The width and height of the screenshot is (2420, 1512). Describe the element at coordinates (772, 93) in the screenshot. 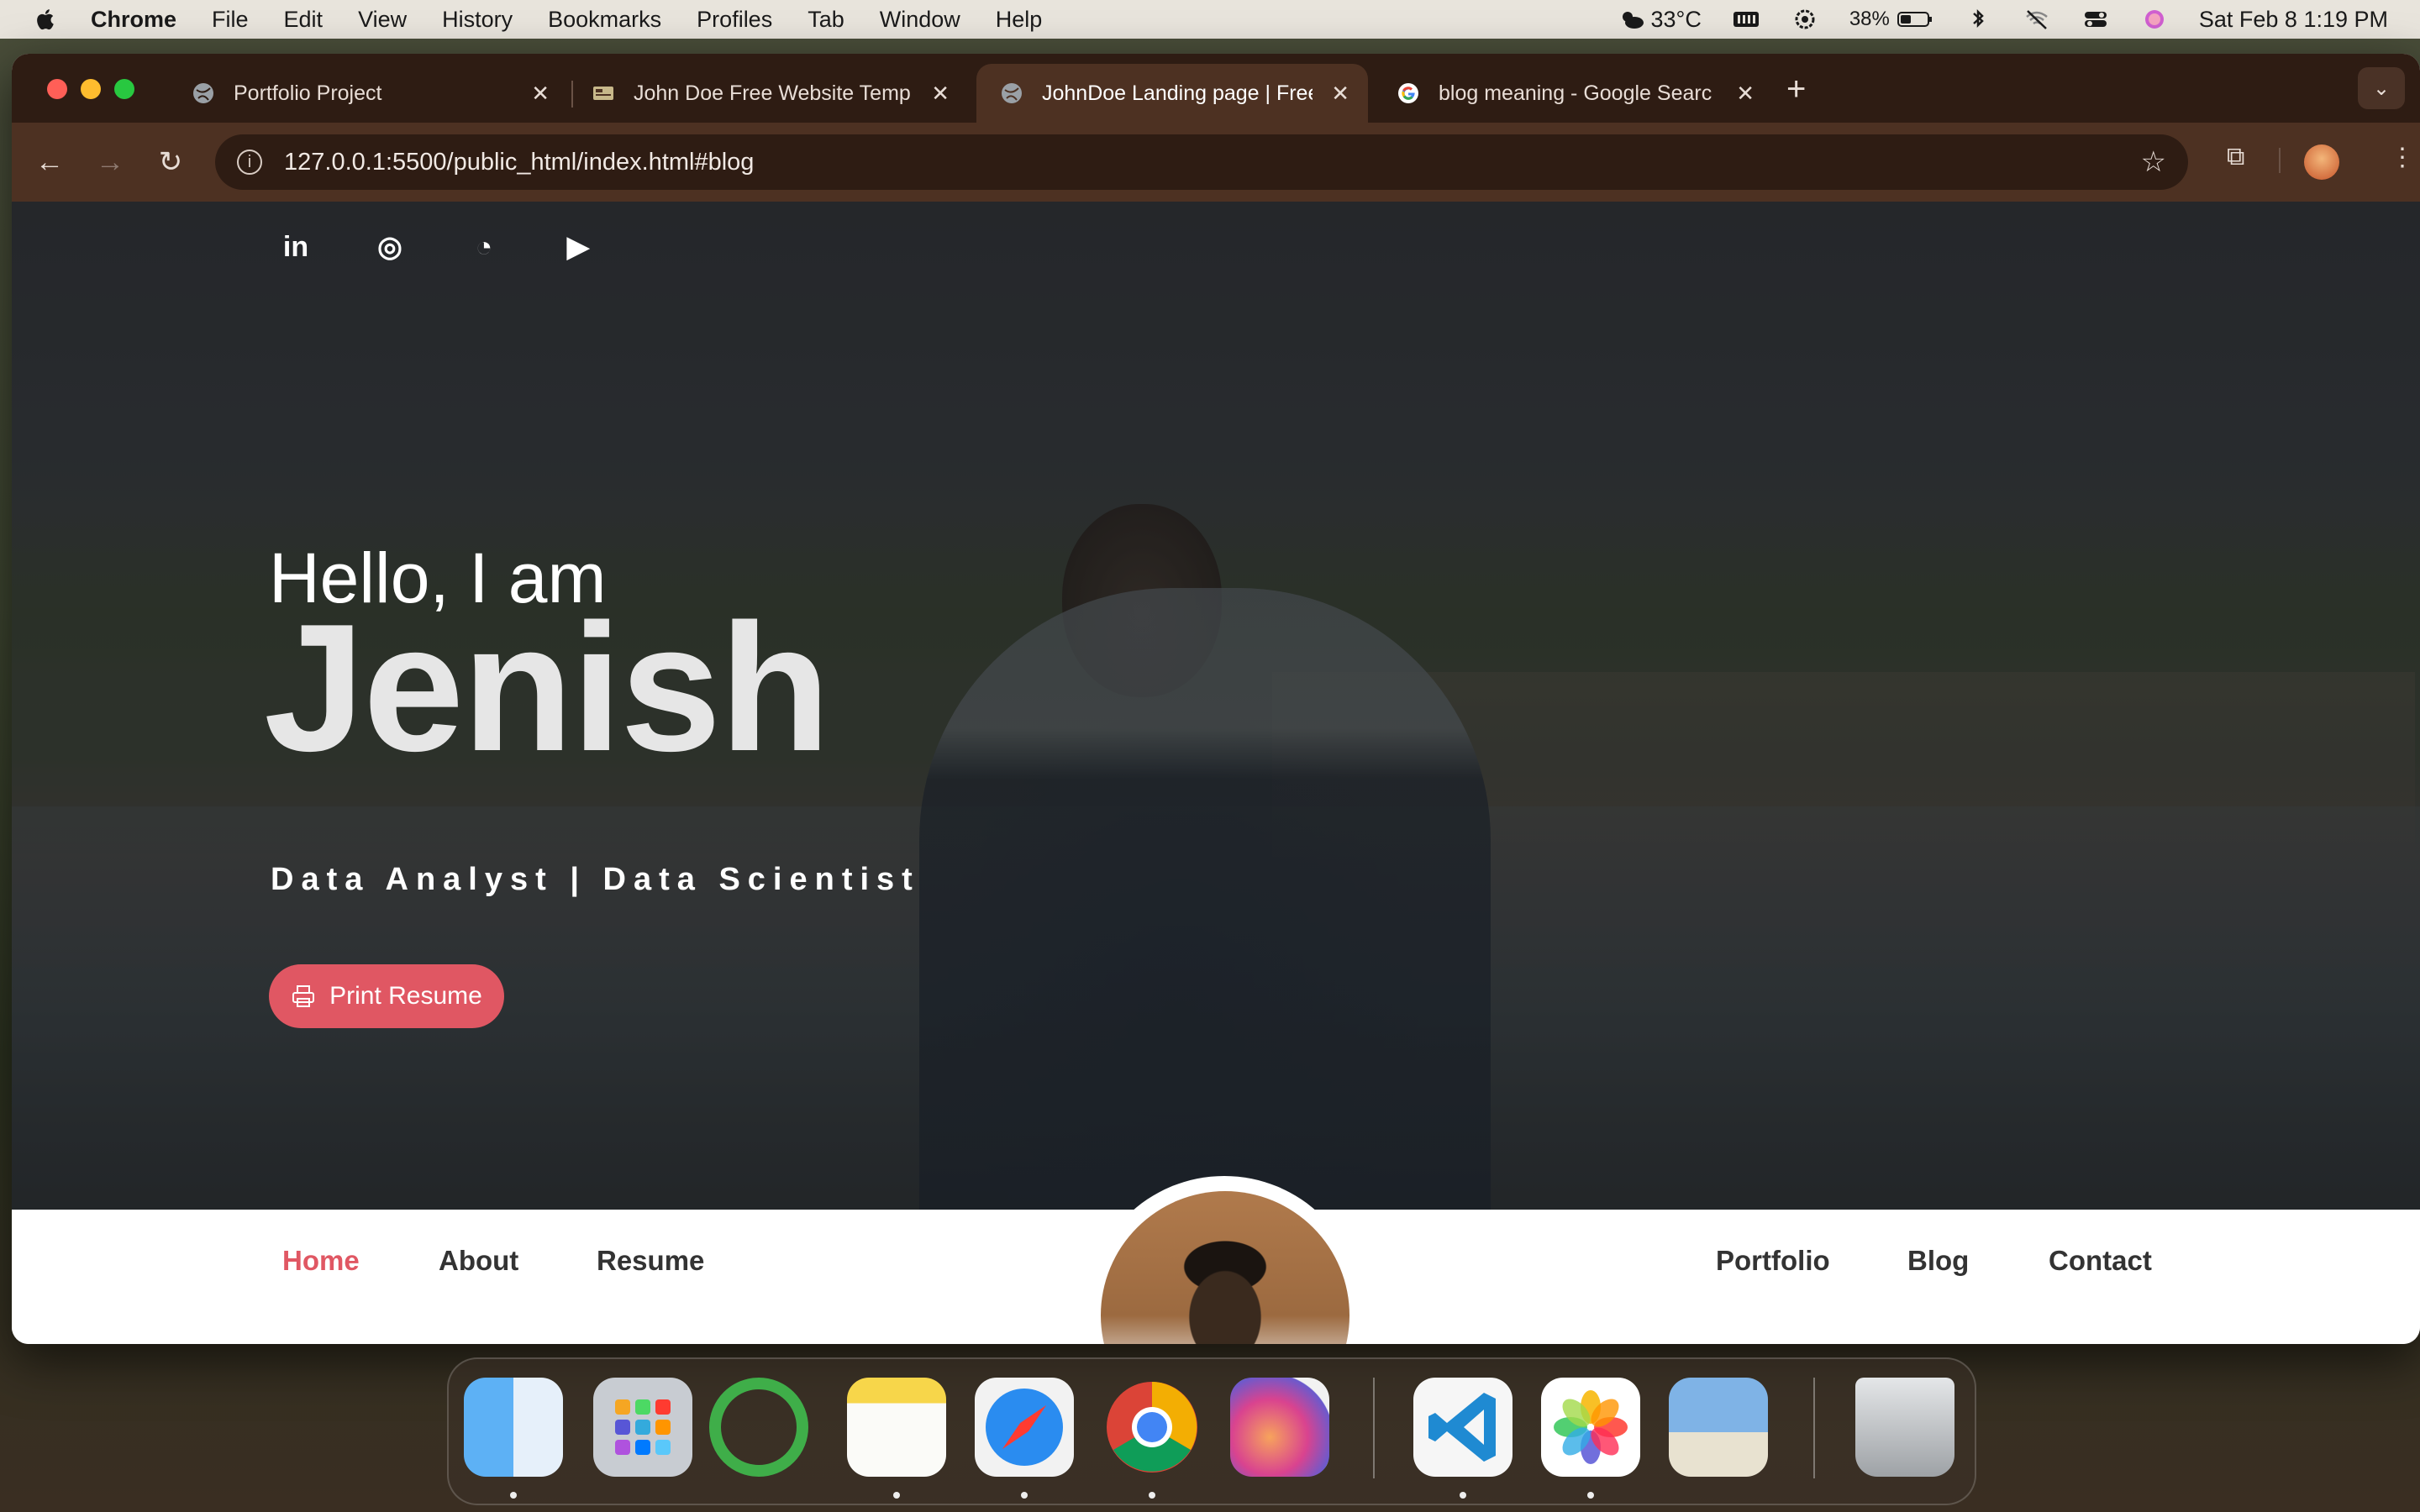

I see `tab-title: John Doe Free Website Templ` at that location.